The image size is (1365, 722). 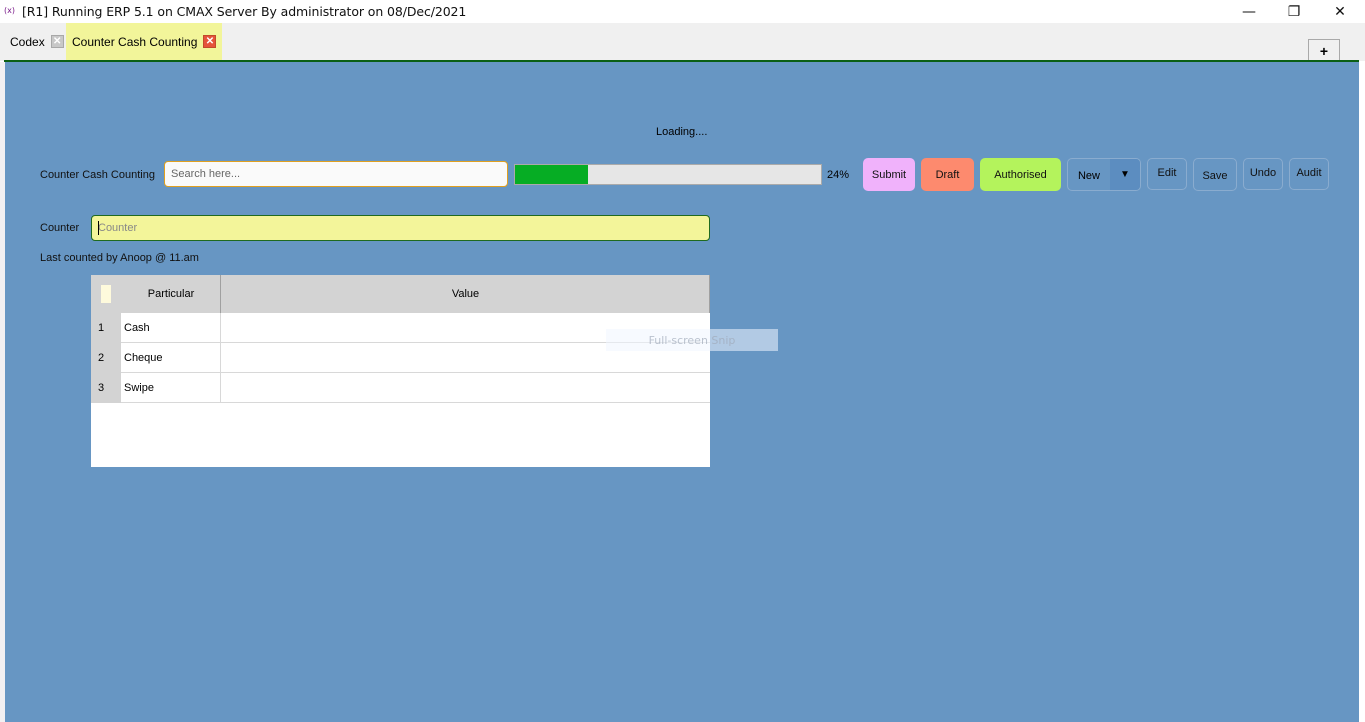 What do you see at coordinates (1309, 174) in the screenshot?
I see `audit-button: Audit` at bounding box center [1309, 174].